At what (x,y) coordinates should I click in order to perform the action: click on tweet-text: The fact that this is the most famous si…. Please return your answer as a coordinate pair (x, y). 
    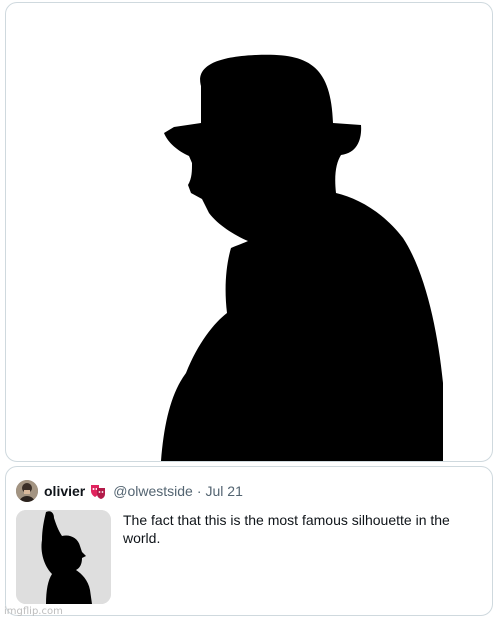
    Looking at the image, I should click on (286, 529).